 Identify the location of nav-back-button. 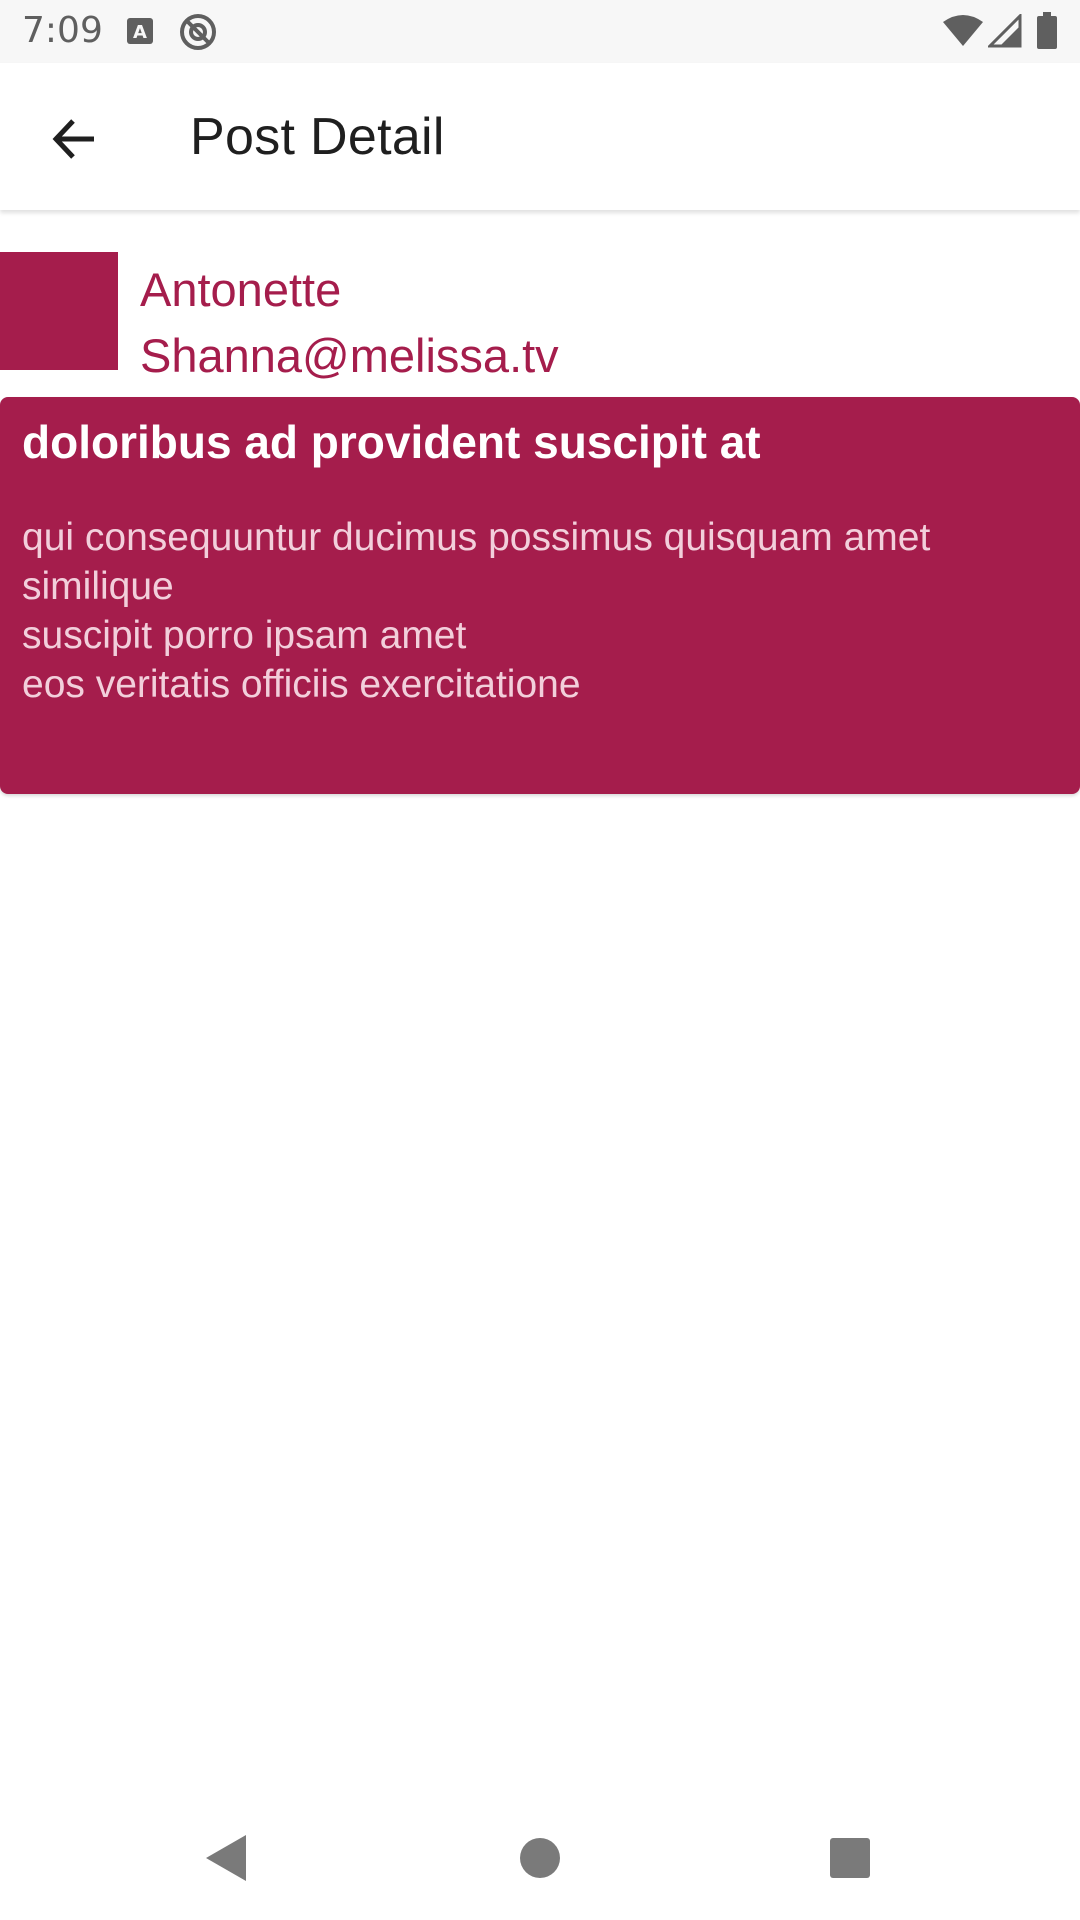
(226, 1860).